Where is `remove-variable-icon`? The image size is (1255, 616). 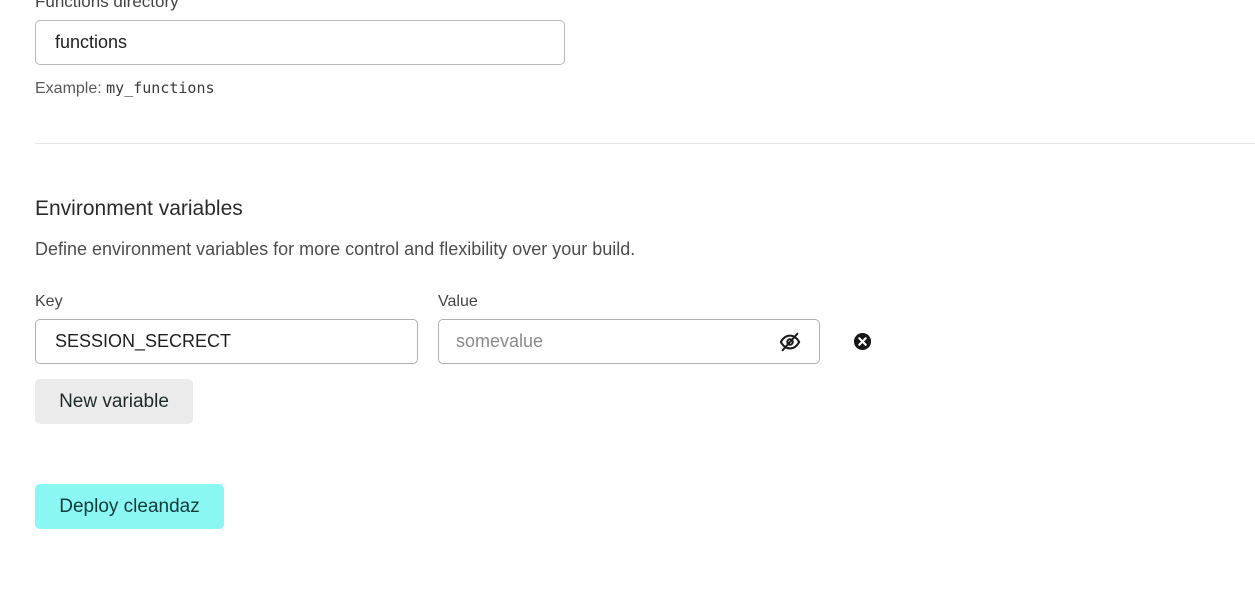
remove-variable-icon is located at coordinates (862, 341).